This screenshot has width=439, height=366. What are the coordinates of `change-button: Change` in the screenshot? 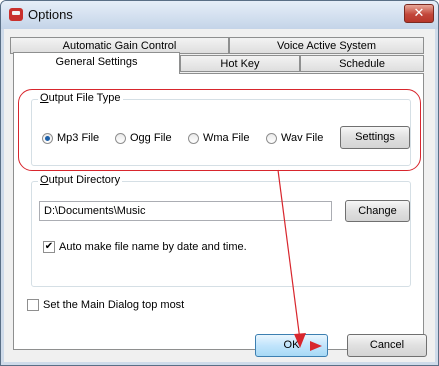 It's located at (377, 211).